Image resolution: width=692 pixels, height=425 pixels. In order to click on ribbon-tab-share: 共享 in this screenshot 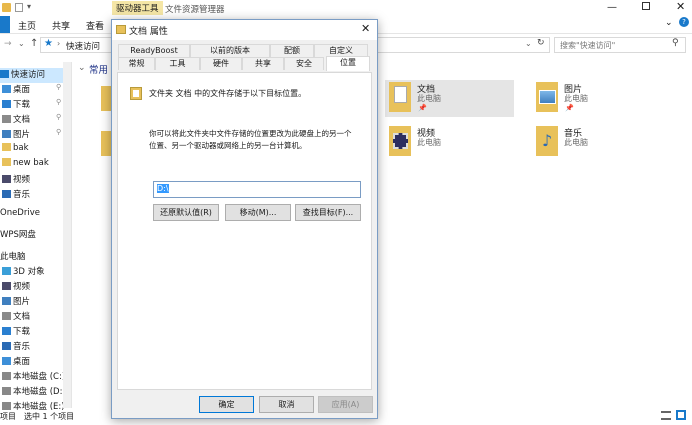, I will do `click(61, 25)`.